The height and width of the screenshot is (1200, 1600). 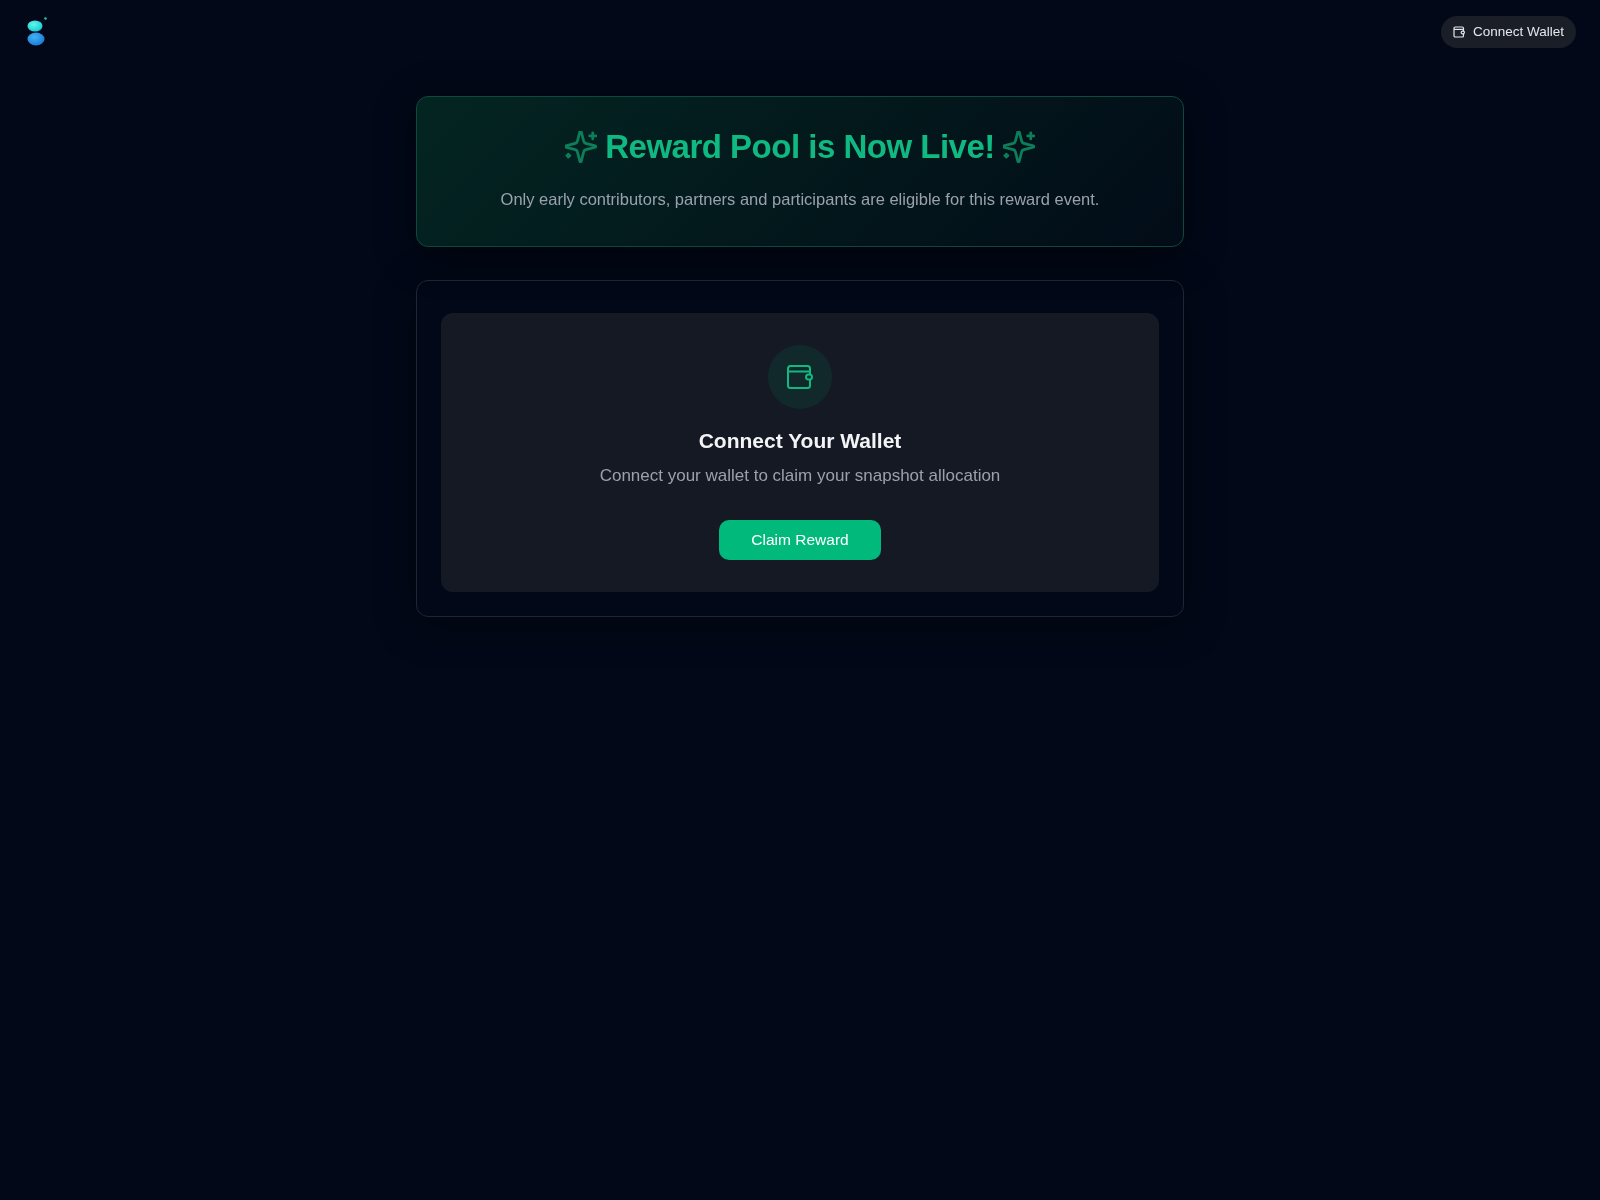 I want to click on connect-wallet-button: Connect Wallet, so click(x=1508, y=32).